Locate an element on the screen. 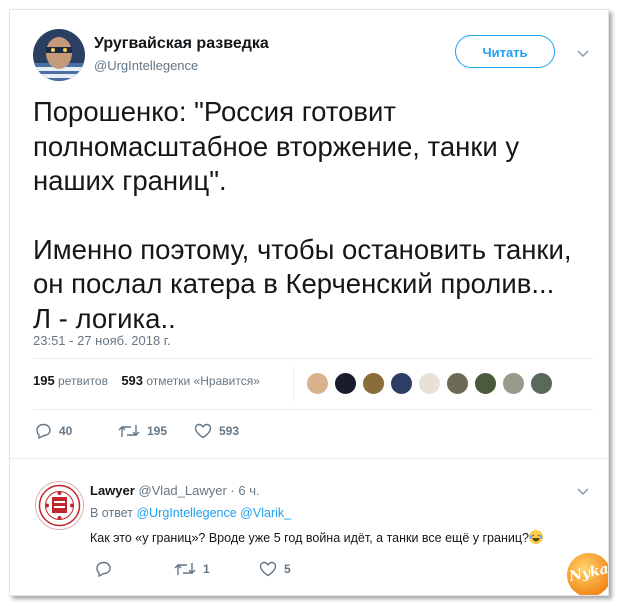  engagement-stats: 195 ретвитов 593 отметки «Нравится» is located at coordinates (146, 380).